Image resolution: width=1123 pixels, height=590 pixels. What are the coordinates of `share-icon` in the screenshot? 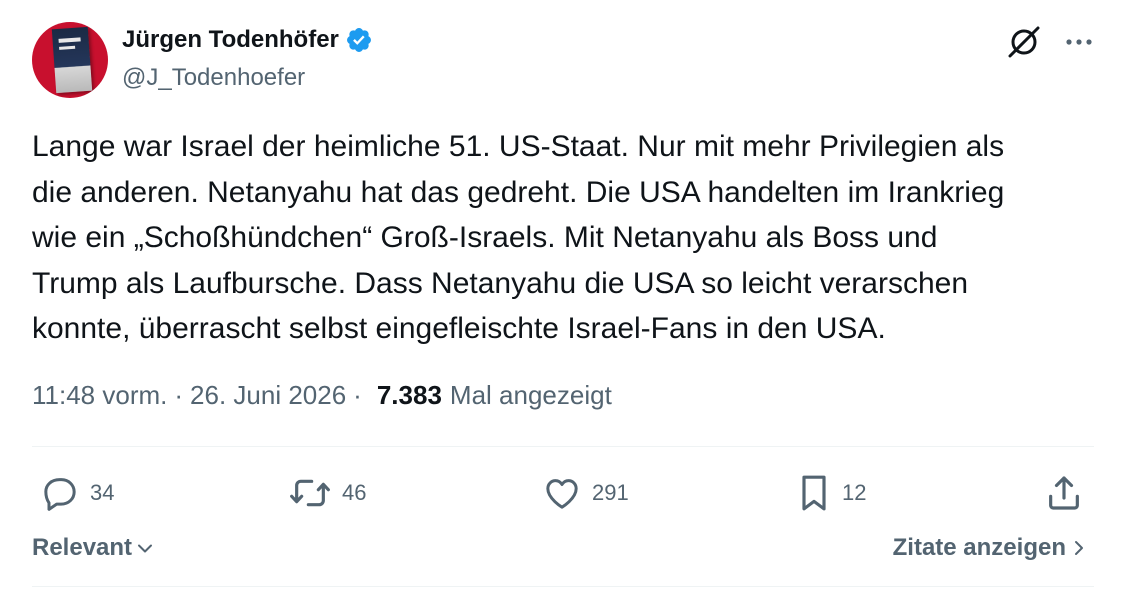 It's located at (1064, 493).